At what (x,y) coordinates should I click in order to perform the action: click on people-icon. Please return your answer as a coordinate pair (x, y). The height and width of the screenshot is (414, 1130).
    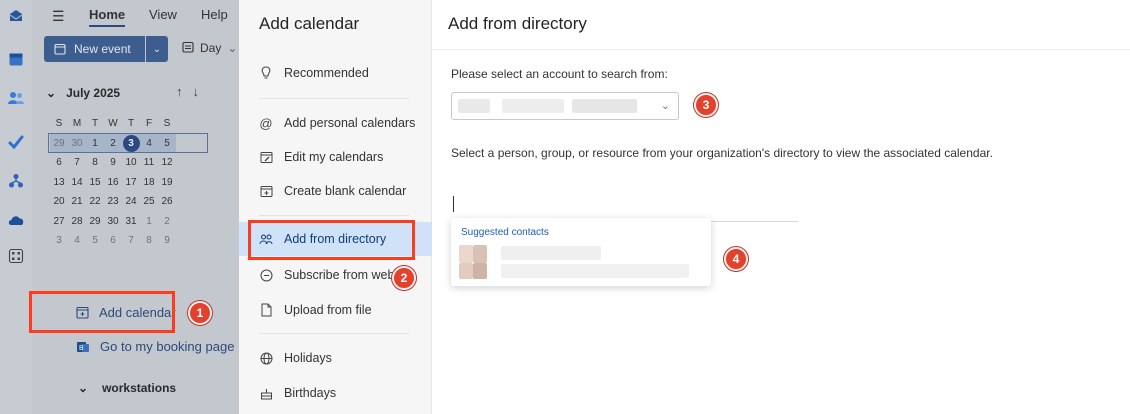
    Looking at the image, I should click on (16, 98).